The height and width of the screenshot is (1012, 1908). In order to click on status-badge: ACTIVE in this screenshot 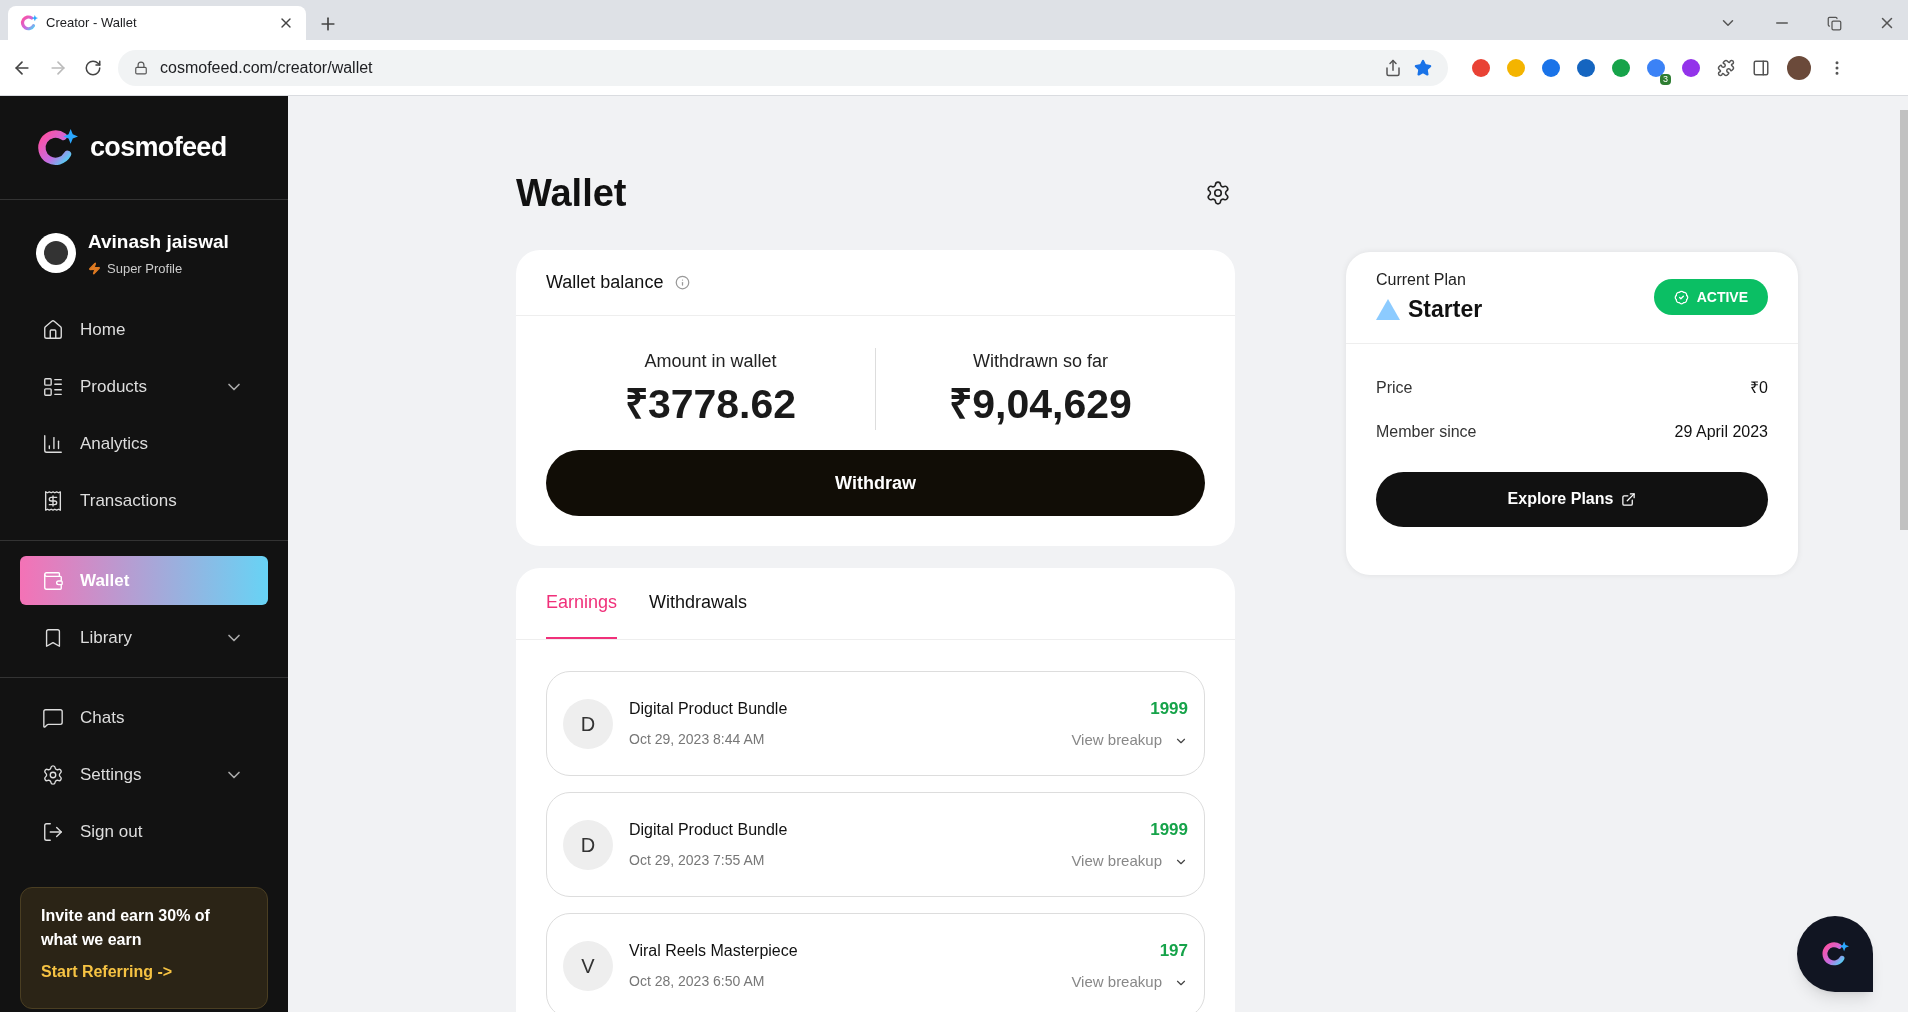, I will do `click(1710, 297)`.